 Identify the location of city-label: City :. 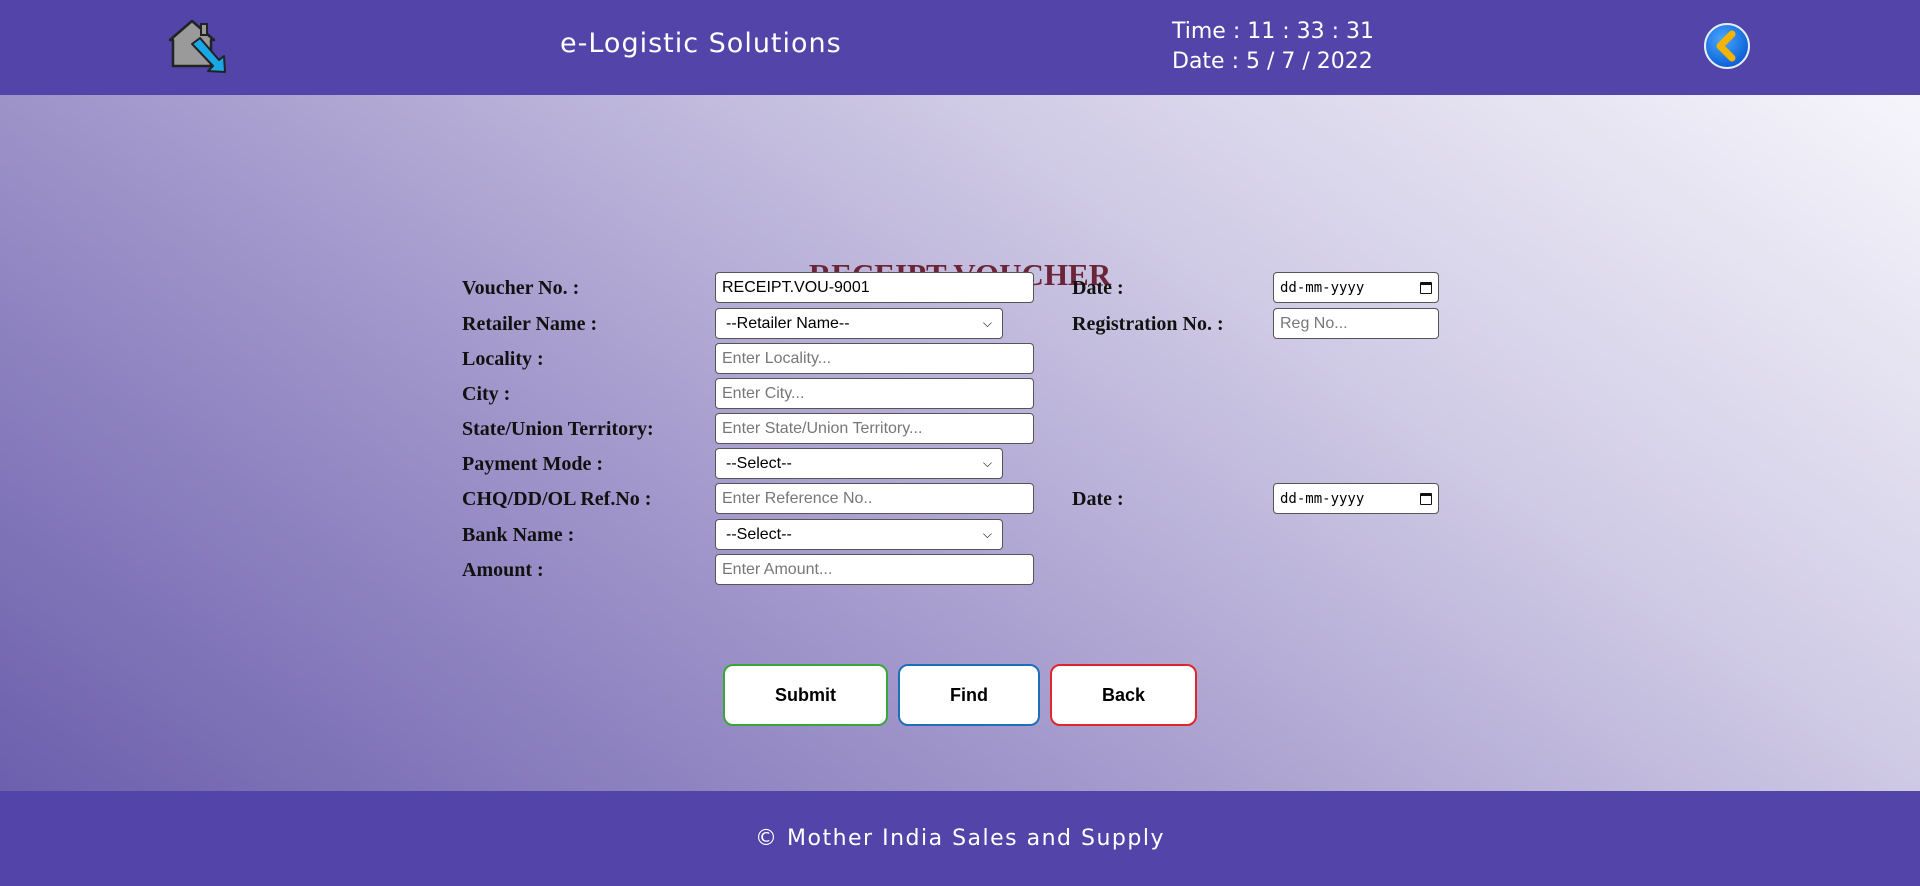
(486, 394).